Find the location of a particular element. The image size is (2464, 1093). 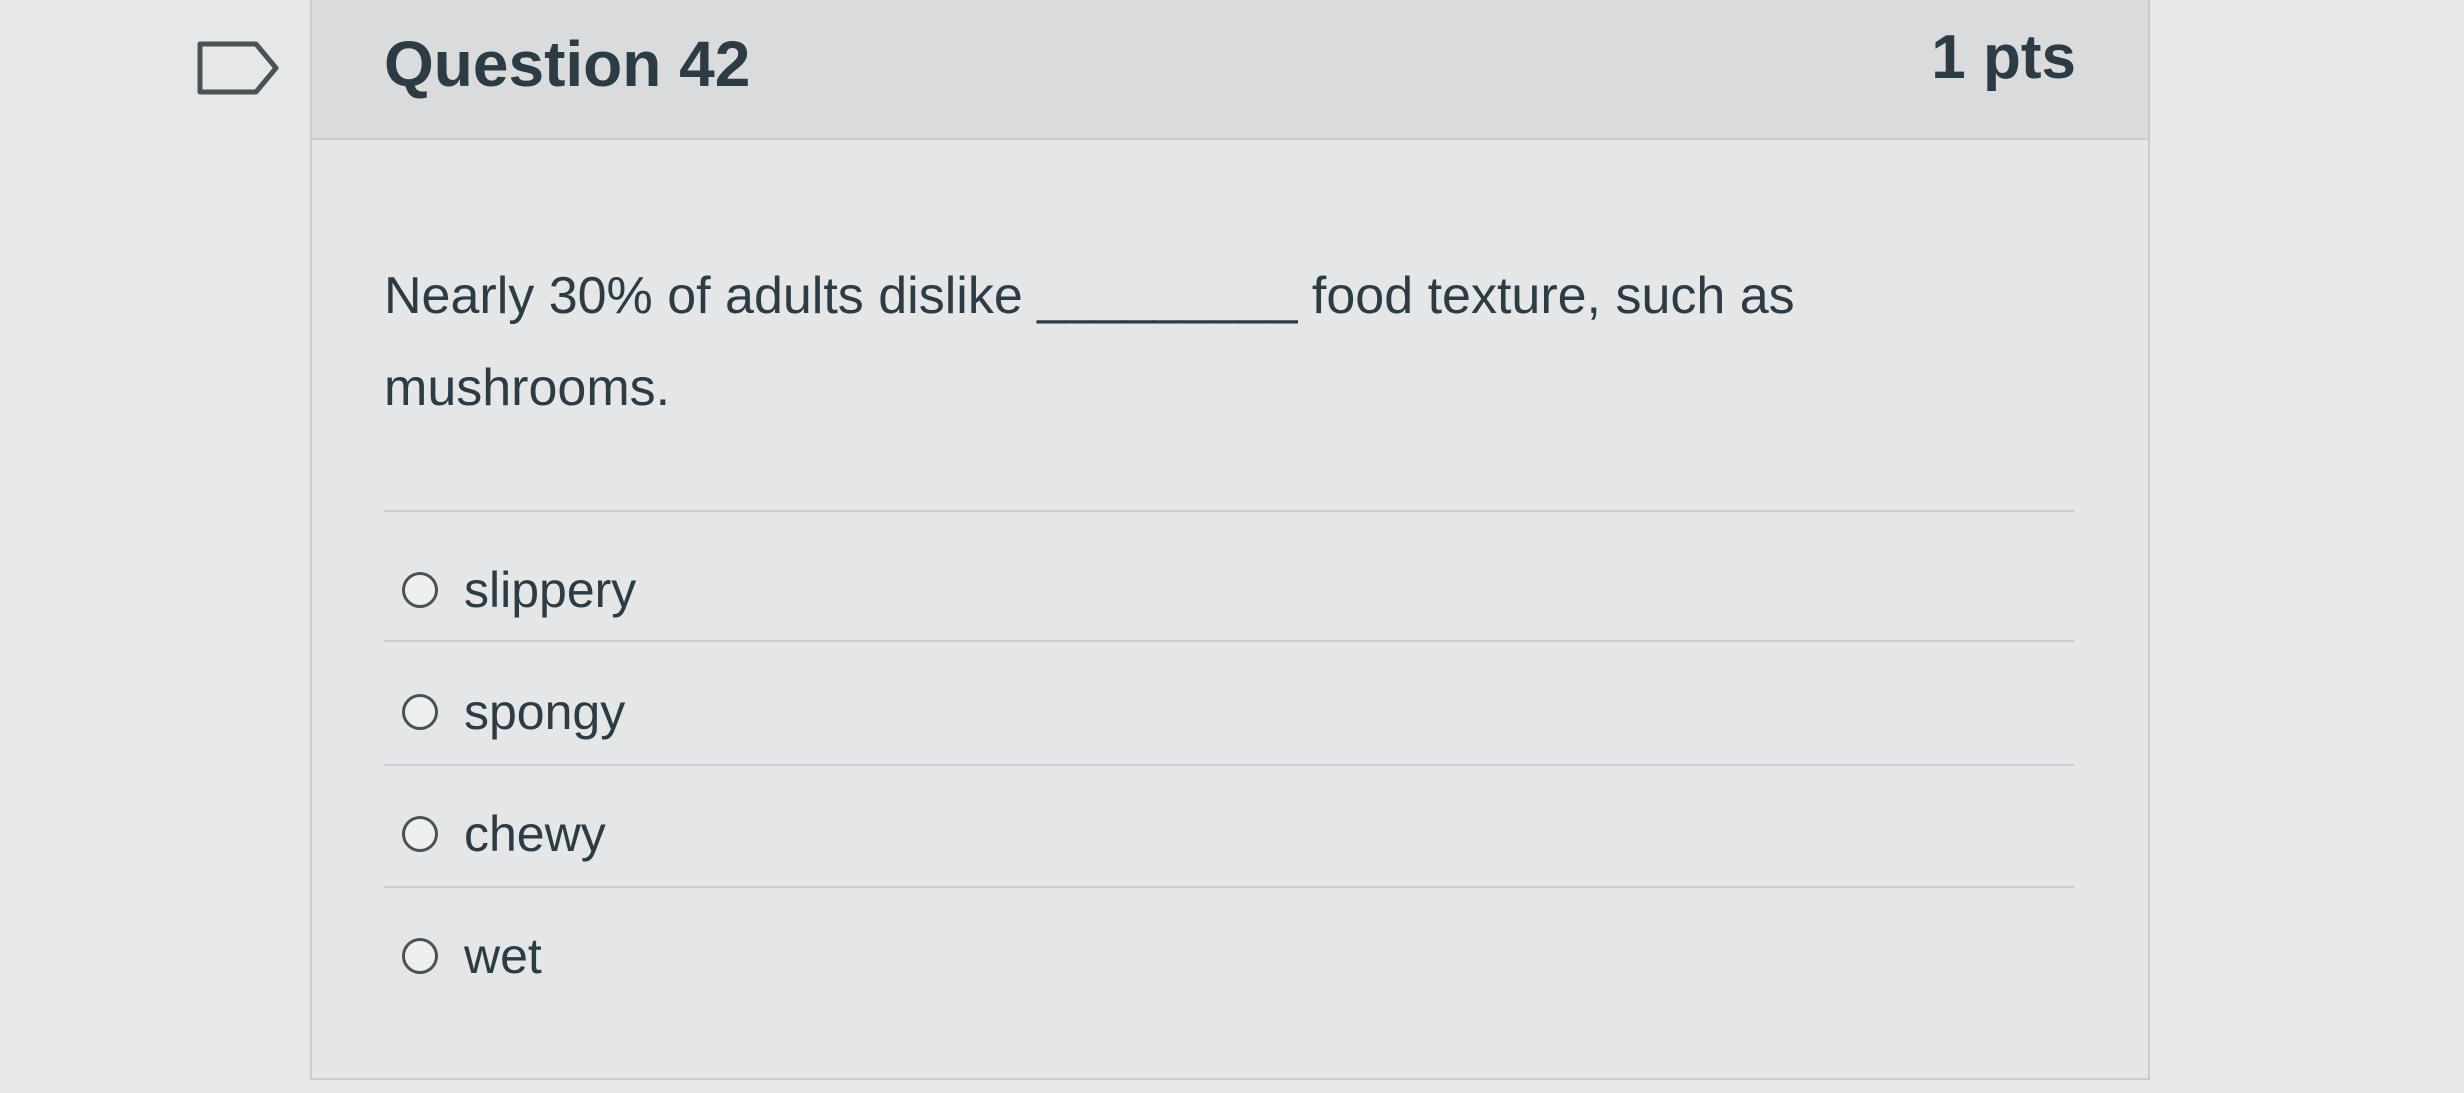

question-header: Question 42 1 pts is located at coordinates (1230, 70).